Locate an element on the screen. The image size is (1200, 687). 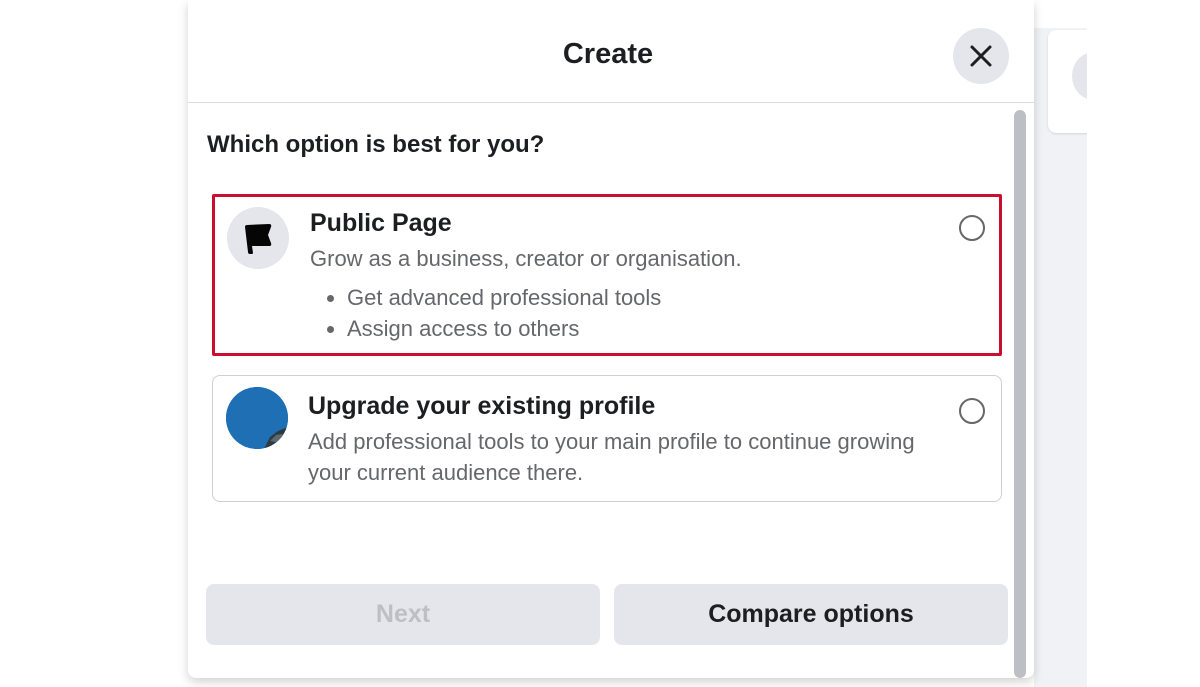
option-title: Upgrade your existing profile is located at coordinates (482, 406).